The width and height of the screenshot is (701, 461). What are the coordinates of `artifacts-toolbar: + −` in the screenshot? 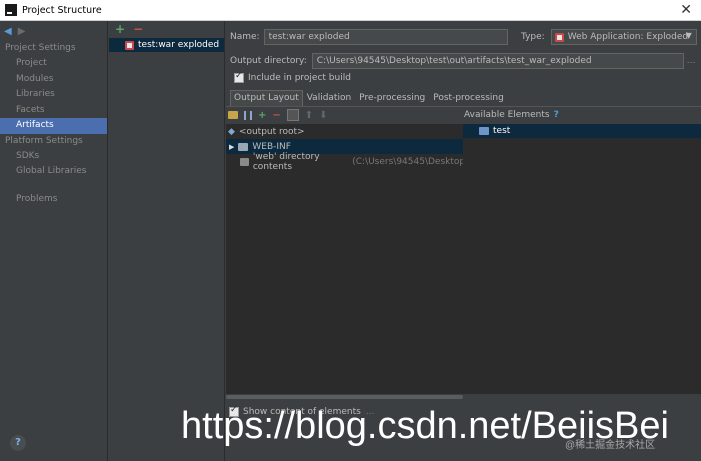 It's located at (166, 29).